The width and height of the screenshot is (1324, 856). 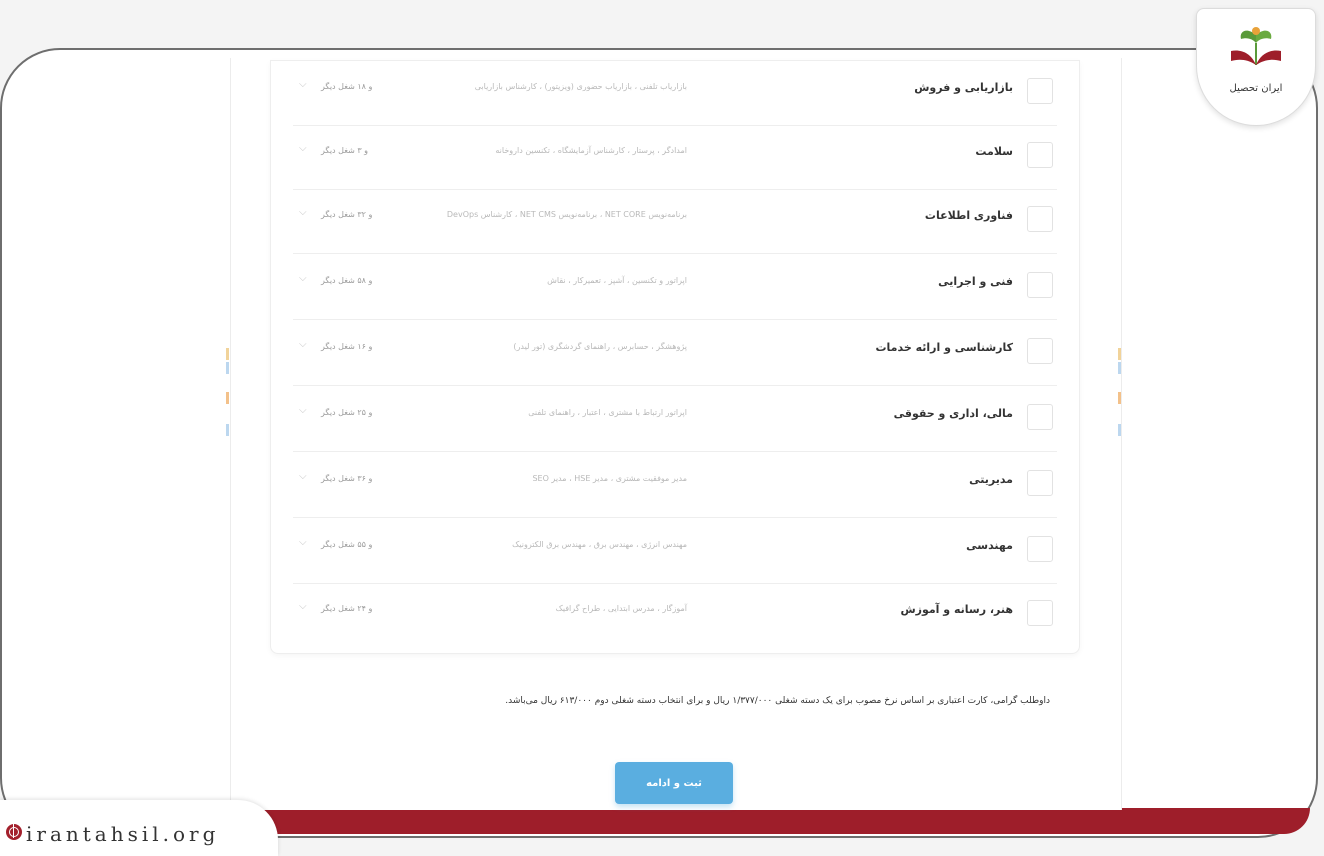 I want to click on globe-icon, so click(x=14, y=832).